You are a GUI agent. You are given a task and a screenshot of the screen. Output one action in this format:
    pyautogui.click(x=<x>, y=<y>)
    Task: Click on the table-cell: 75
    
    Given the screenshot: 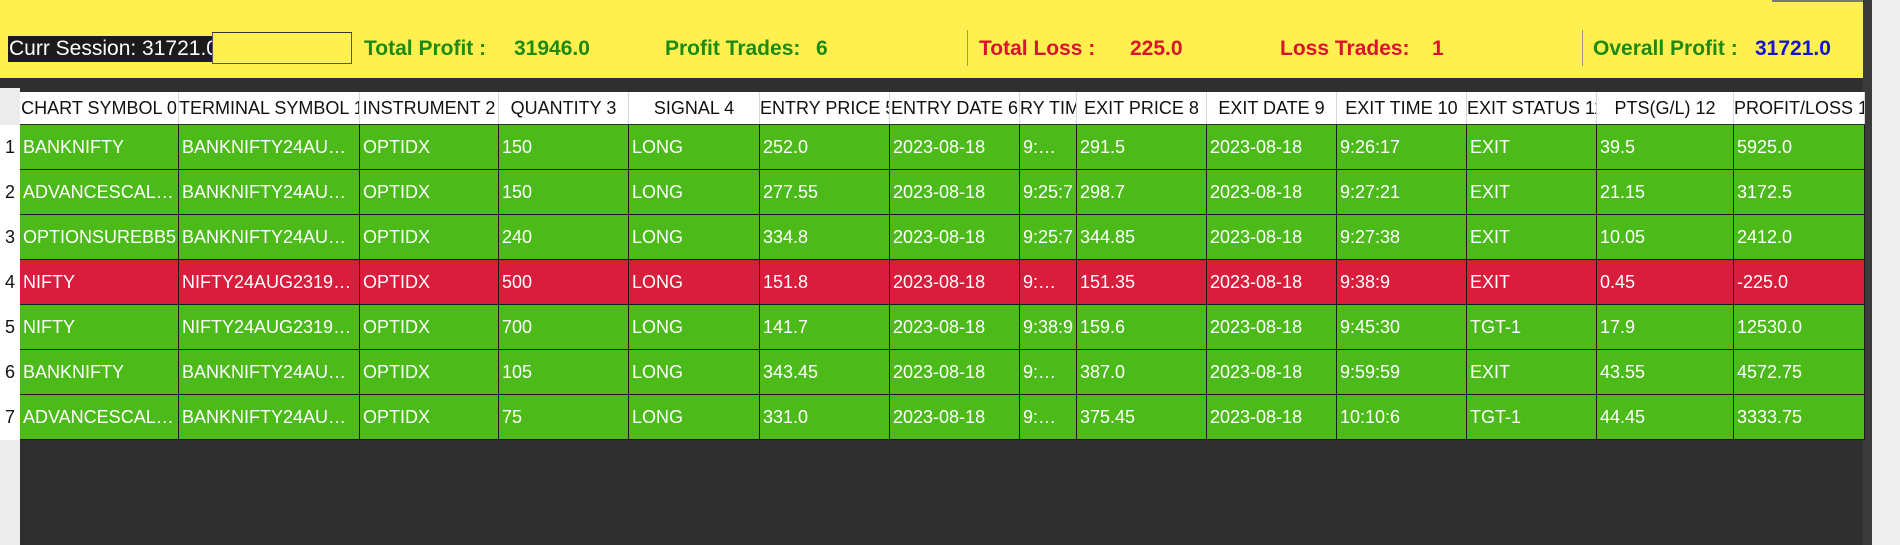 What is the action you would take?
    pyautogui.click(x=564, y=417)
    